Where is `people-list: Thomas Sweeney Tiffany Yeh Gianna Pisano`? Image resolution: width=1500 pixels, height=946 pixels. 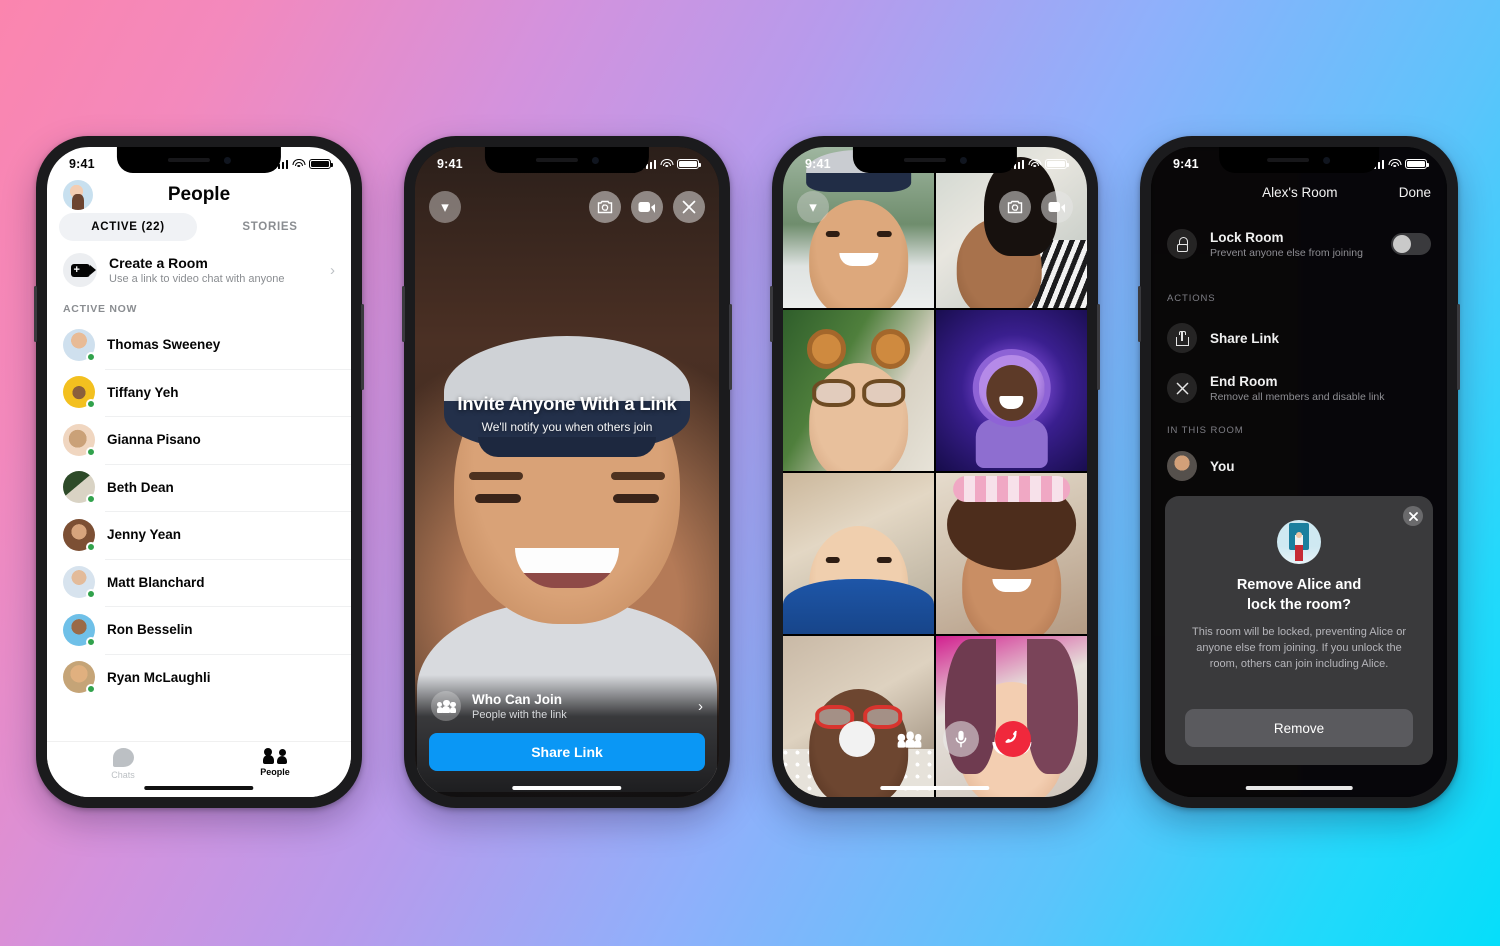
people-list: Thomas Sweeney Tiffany Yeh Gianna Pisano is located at coordinates (199, 511).